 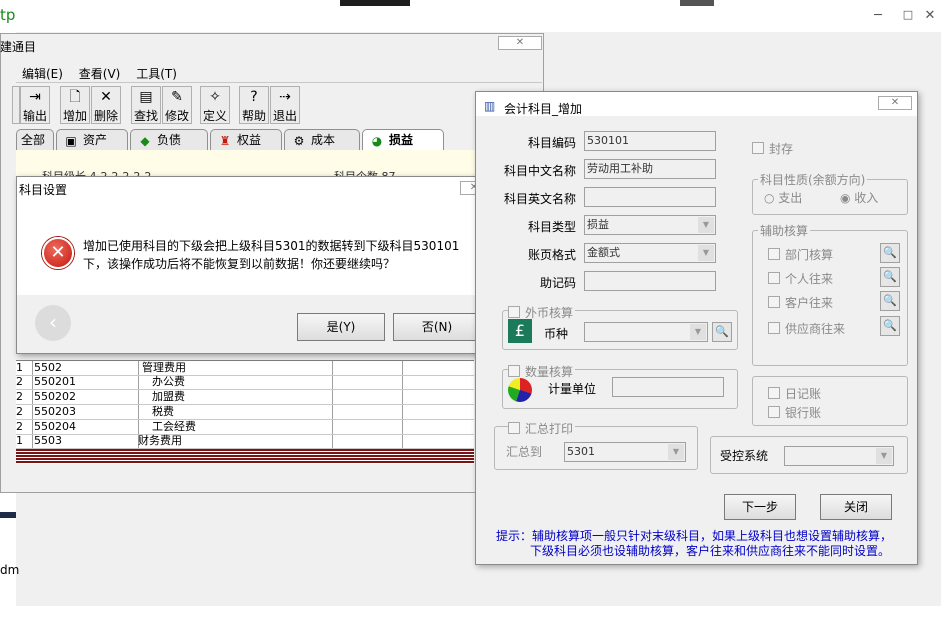 What do you see at coordinates (890, 277) in the screenshot?
I see `aux-personal-search-icon: 🔍` at bounding box center [890, 277].